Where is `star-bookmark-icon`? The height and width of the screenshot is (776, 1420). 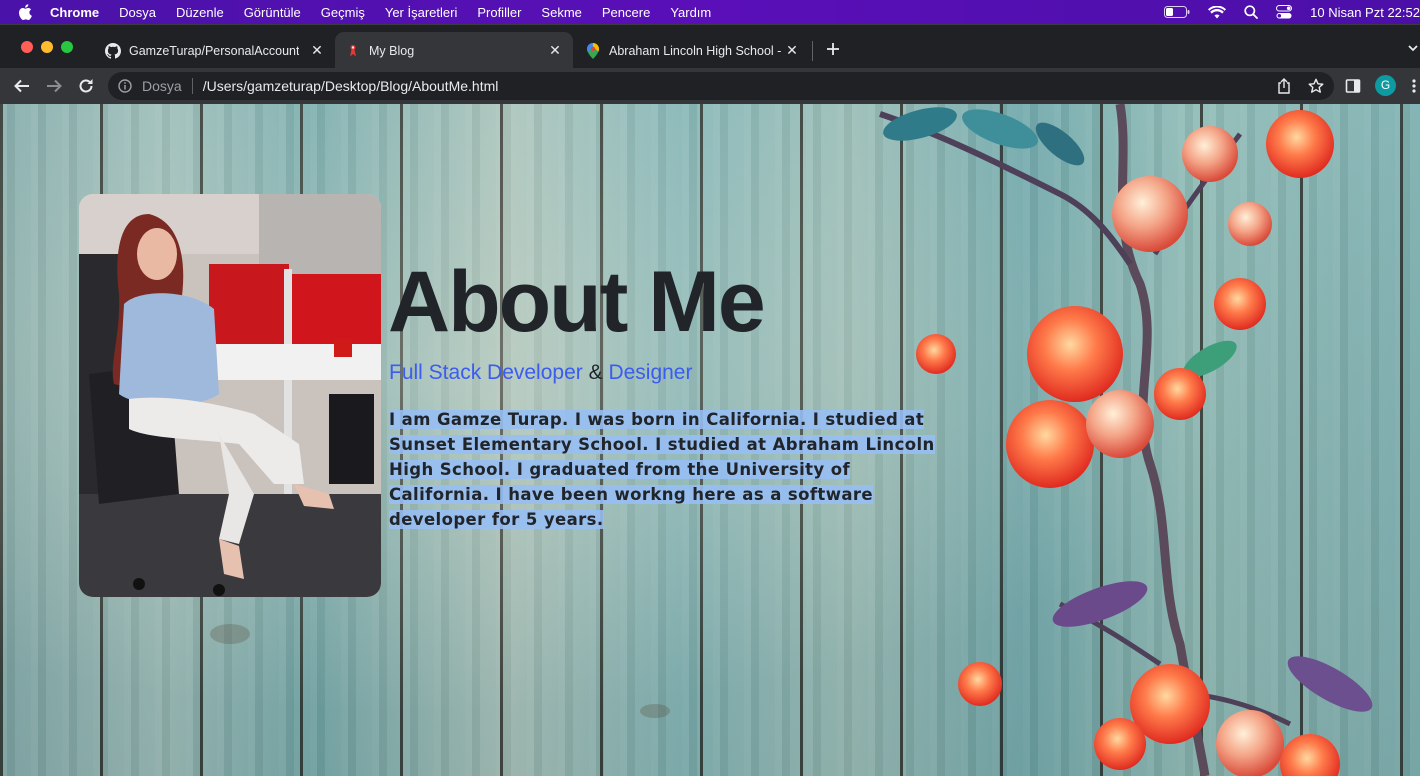 star-bookmark-icon is located at coordinates (1316, 86).